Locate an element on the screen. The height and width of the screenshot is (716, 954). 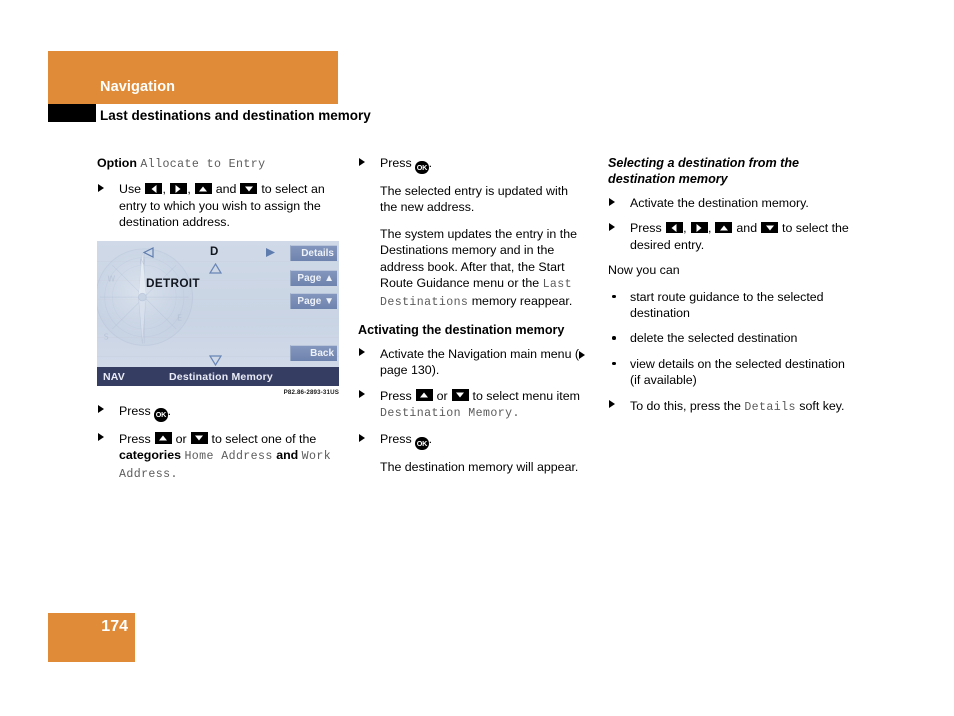
chapter-header-band: Navigation is located at coordinates (193, 77).